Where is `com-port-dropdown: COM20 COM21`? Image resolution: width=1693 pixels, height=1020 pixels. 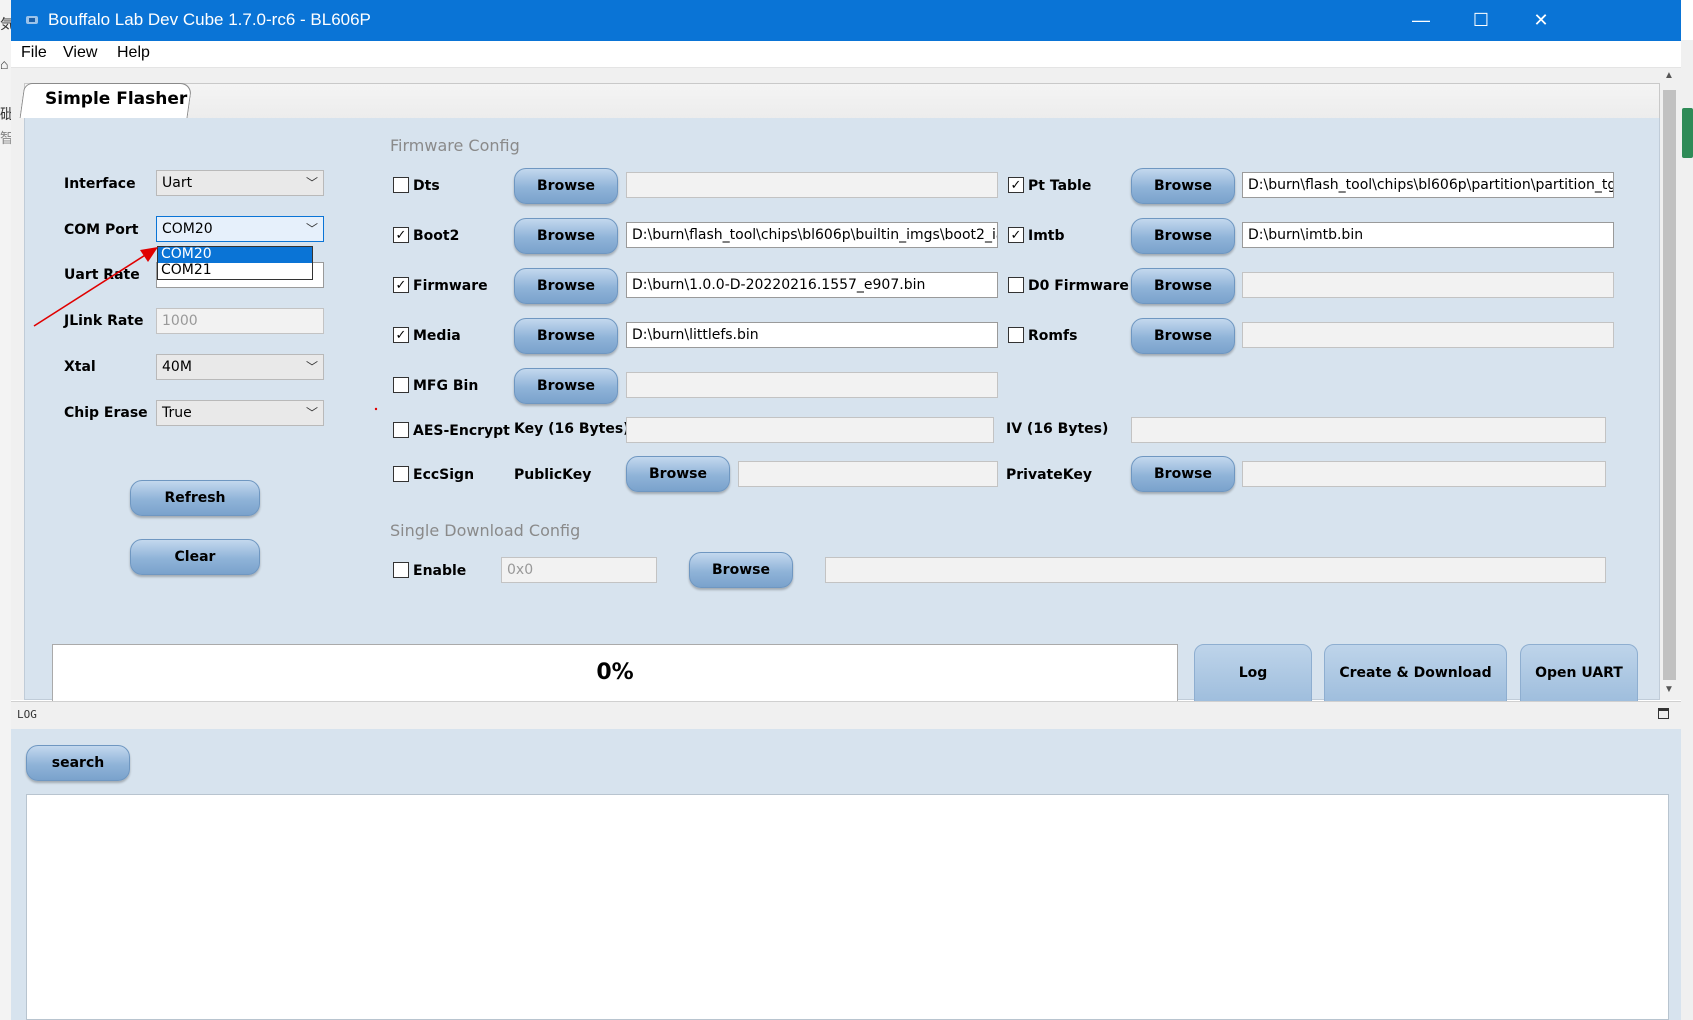 com-port-dropdown: COM20 COM21 is located at coordinates (235, 263).